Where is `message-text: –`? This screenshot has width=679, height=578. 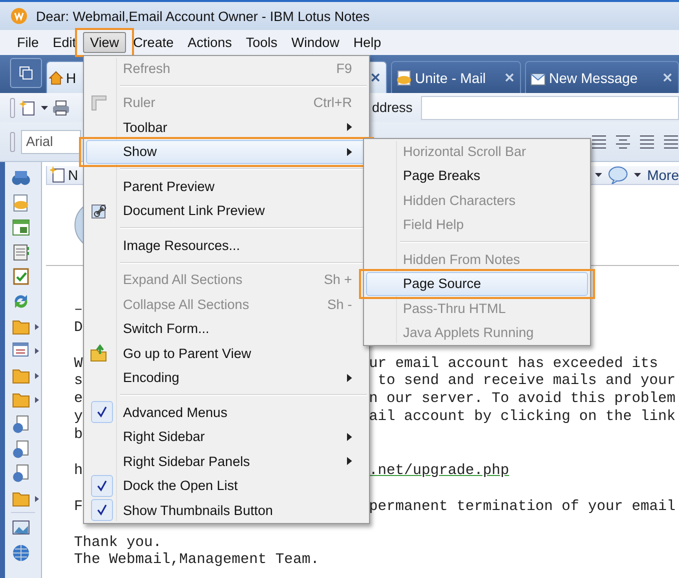
message-text: – is located at coordinates (78, 310).